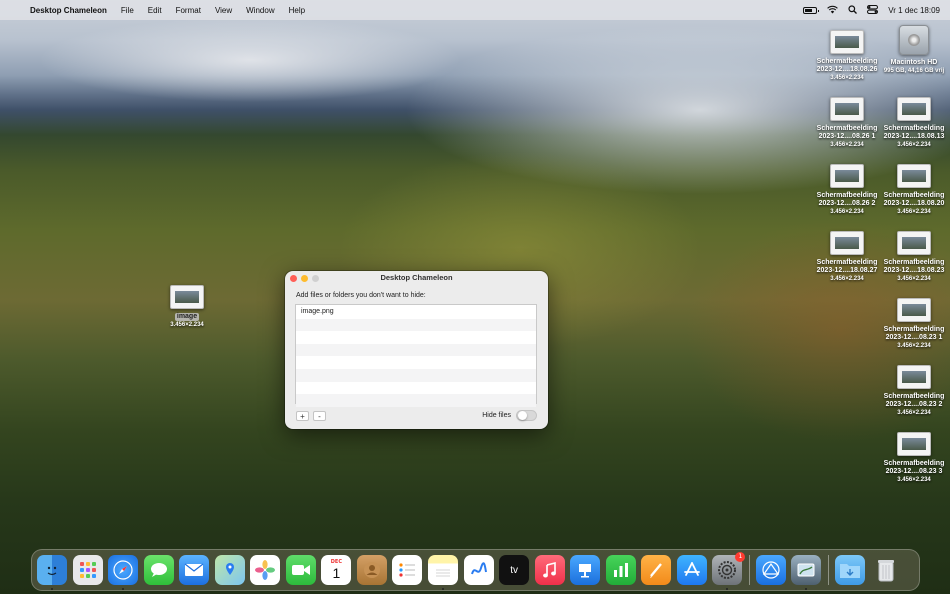  I want to click on desktop-macintosh-hd-icon: Macintosh HD 995 GB, 44,16 GB vrij, so click(914, 50).